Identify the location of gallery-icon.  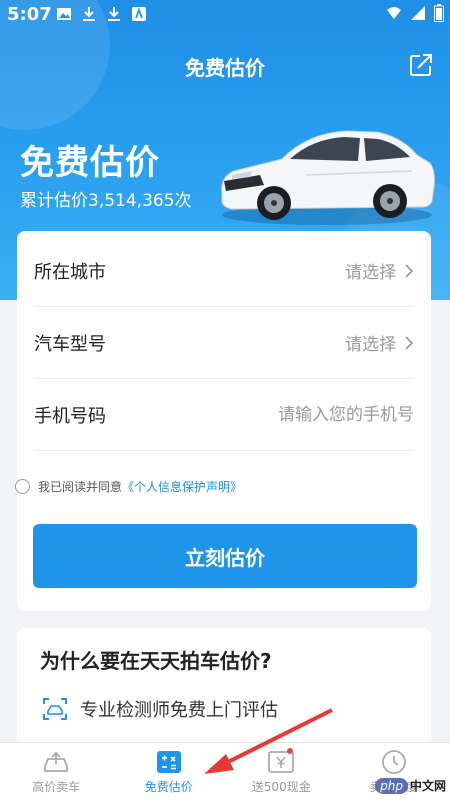
(64, 14).